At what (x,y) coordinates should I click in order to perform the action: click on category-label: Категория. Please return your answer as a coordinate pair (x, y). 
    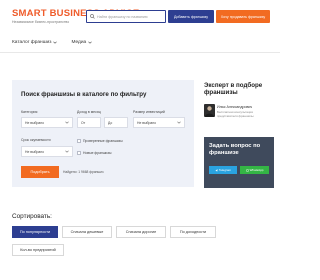
    Looking at the image, I should click on (29, 112).